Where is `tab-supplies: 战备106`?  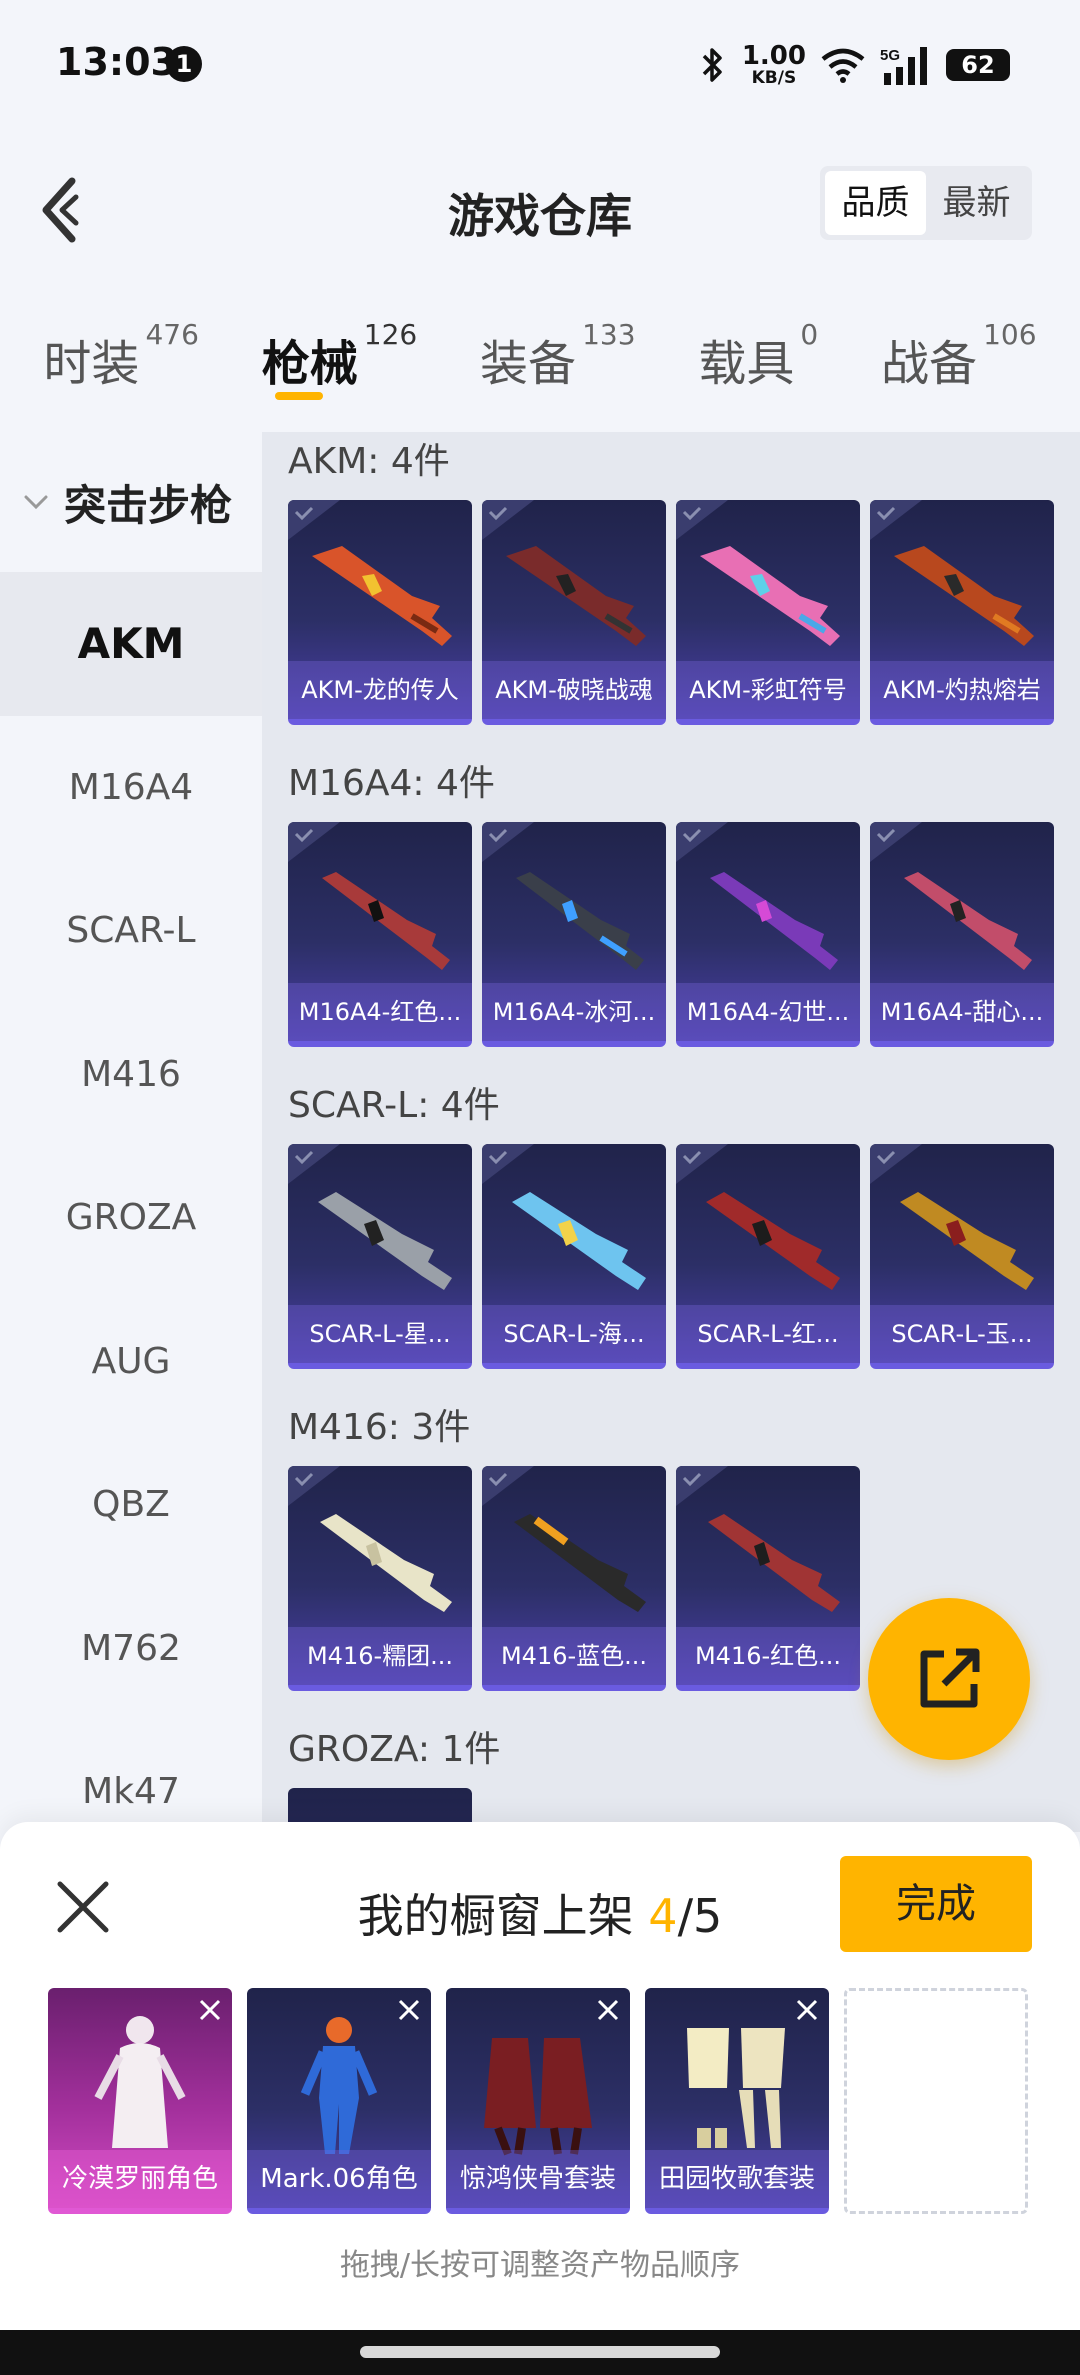
tab-supplies: 战备106 is located at coordinates (958, 365).